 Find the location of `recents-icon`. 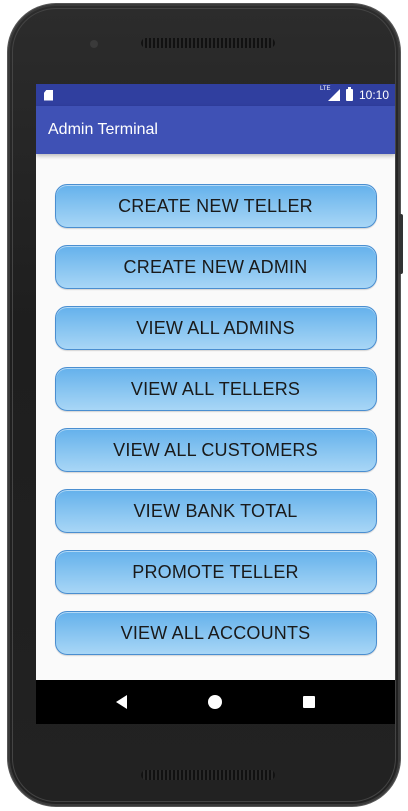

recents-icon is located at coordinates (308, 702).